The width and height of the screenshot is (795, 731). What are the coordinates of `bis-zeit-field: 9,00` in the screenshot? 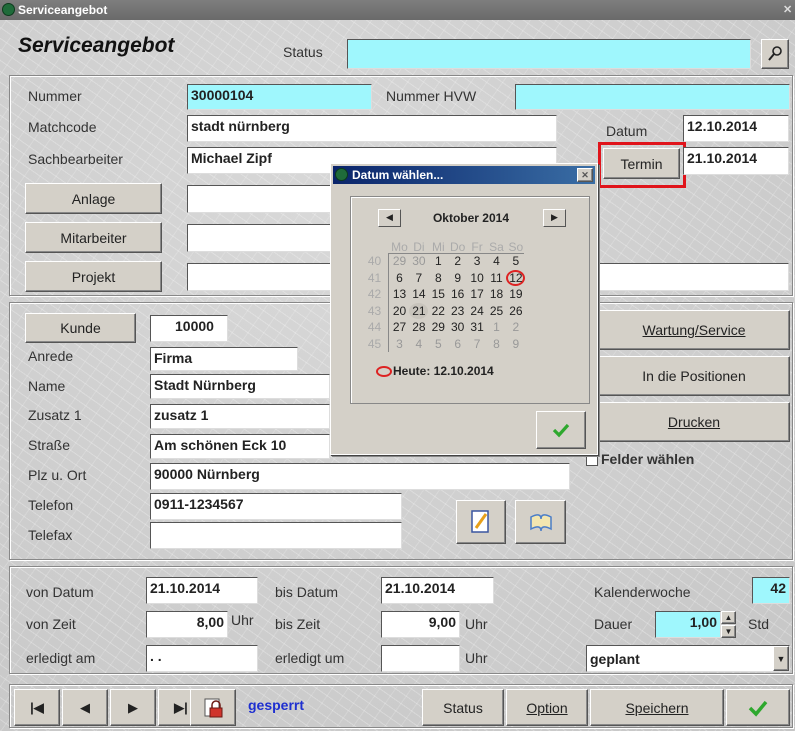 It's located at (420, 624).